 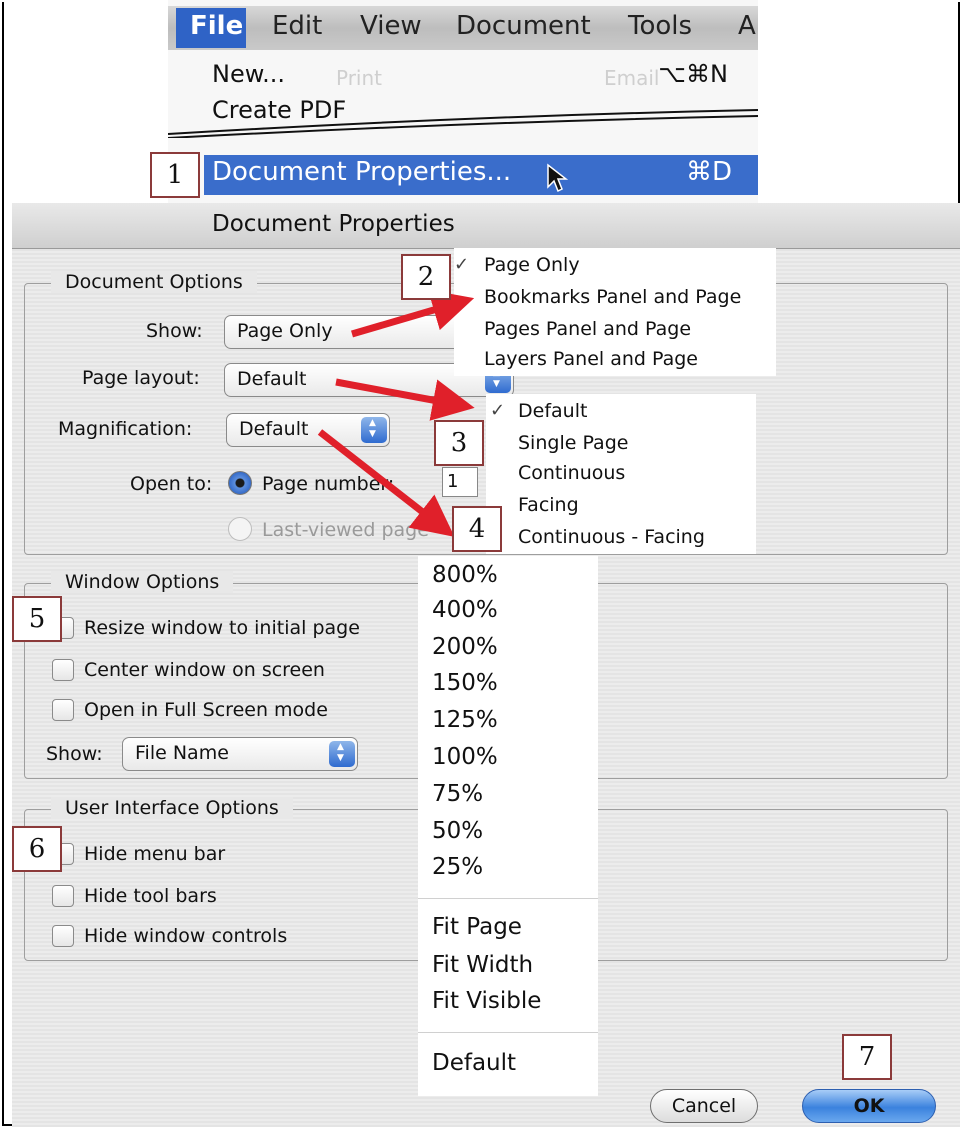 What do you see at coordinates (240, 754) in the screenshot?
I see `window-show-popup: File Name` at bounding box center [240, 754].